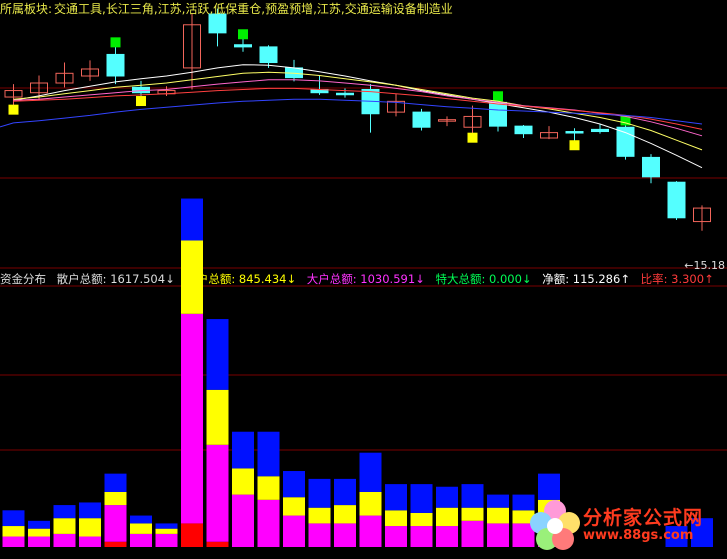 This screenshot has width=727, height=559. I want to click on net-label: 净额:, so click(556, 279).